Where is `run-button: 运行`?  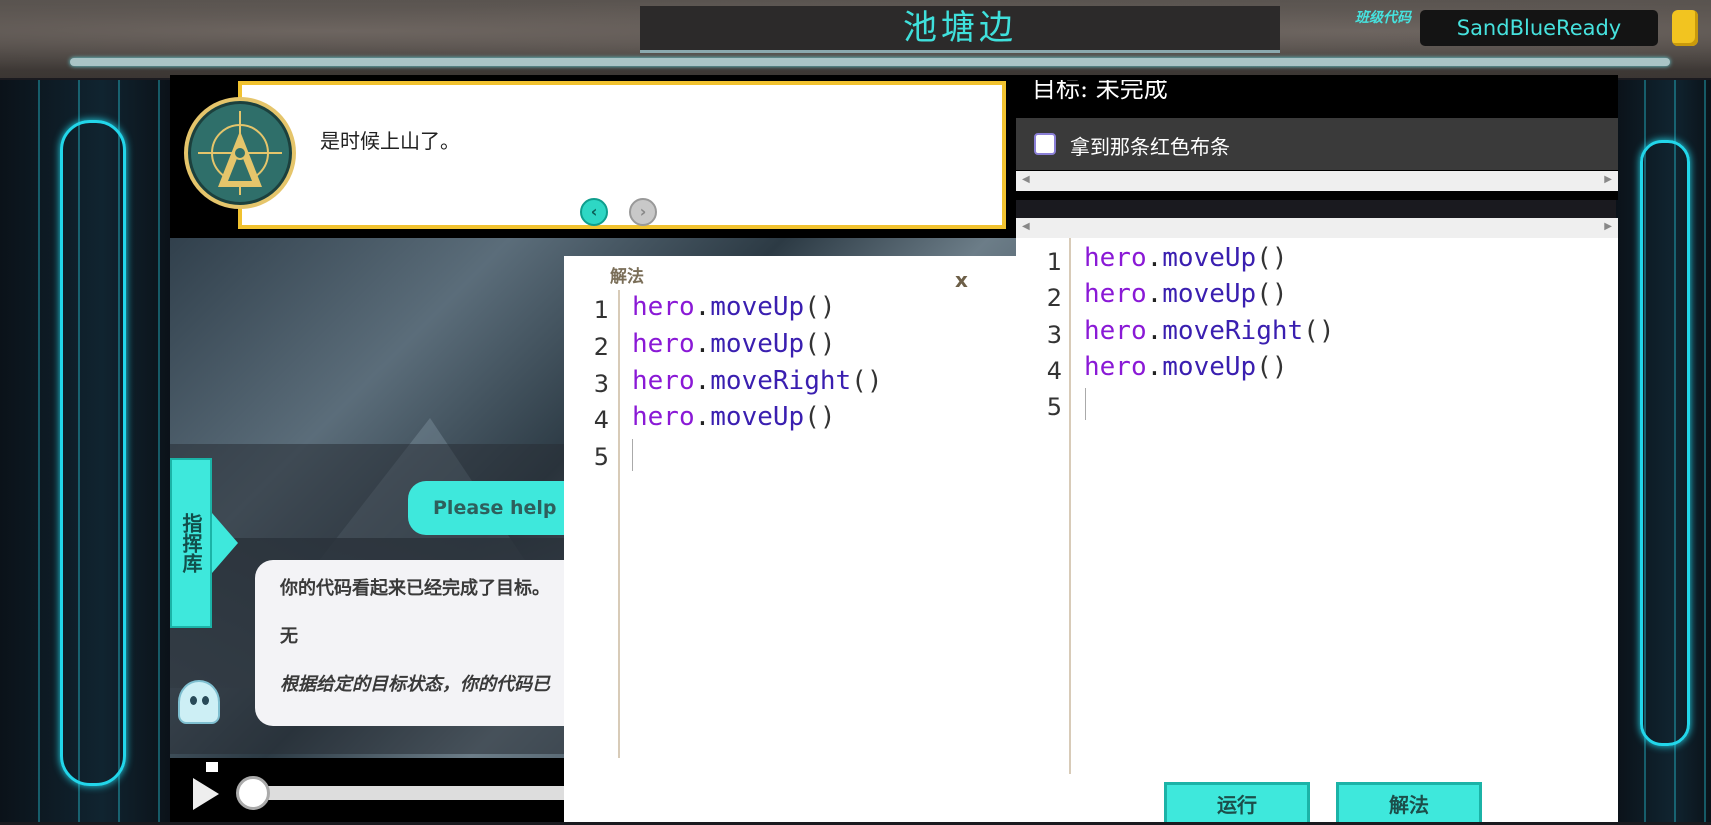
run-button: 运行 is located at coordinates (1237, 802).